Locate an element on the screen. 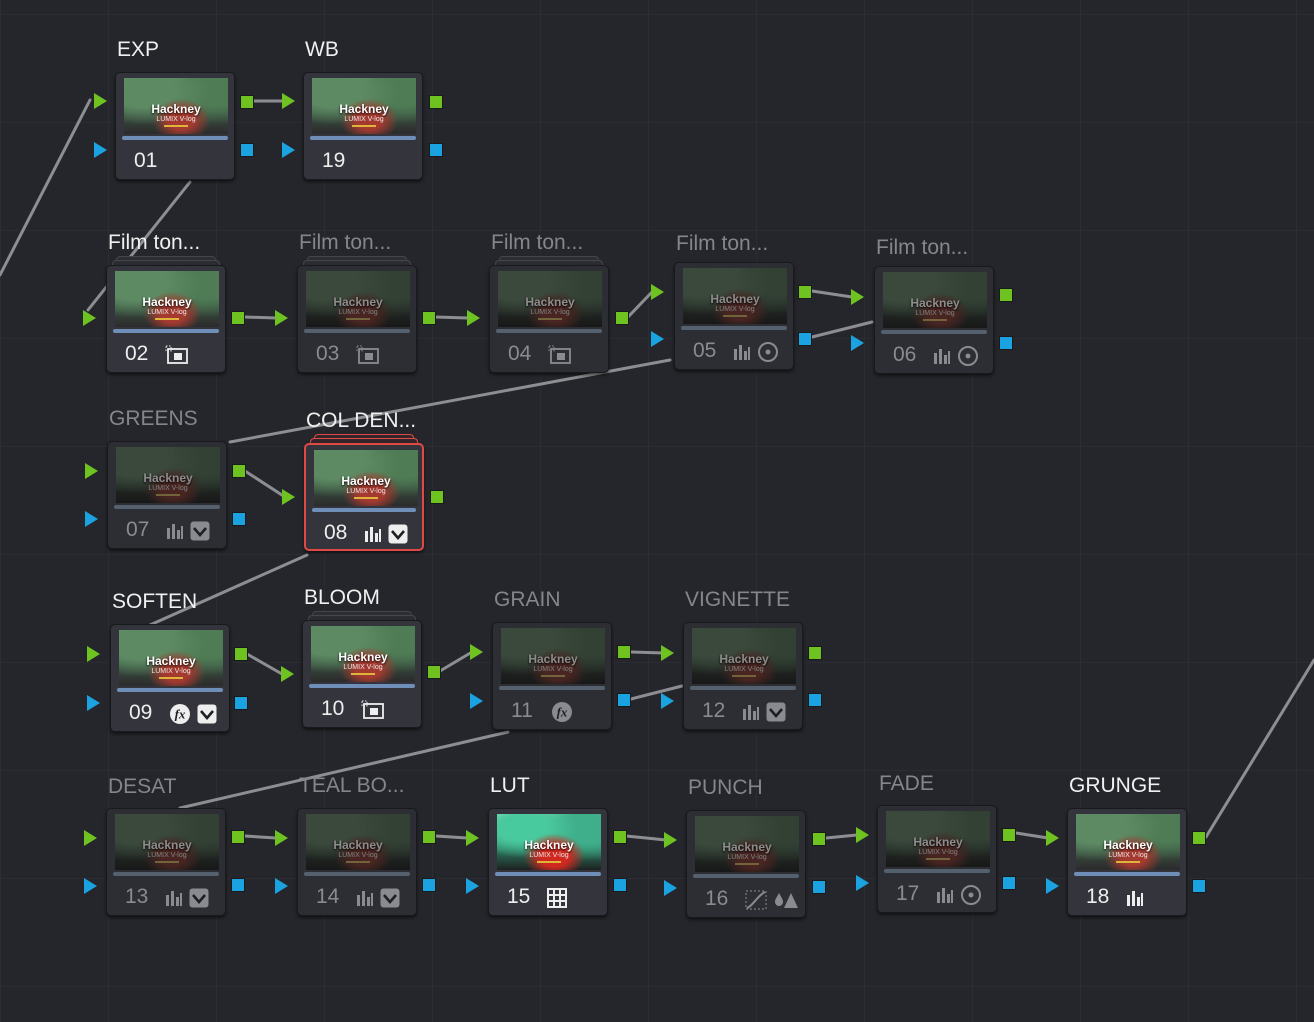 Image resolution: width=1314 pixels, height=1022 pixels. node-body: Hackney LUMIX V-log 13 is located at coordinates (166, 862).